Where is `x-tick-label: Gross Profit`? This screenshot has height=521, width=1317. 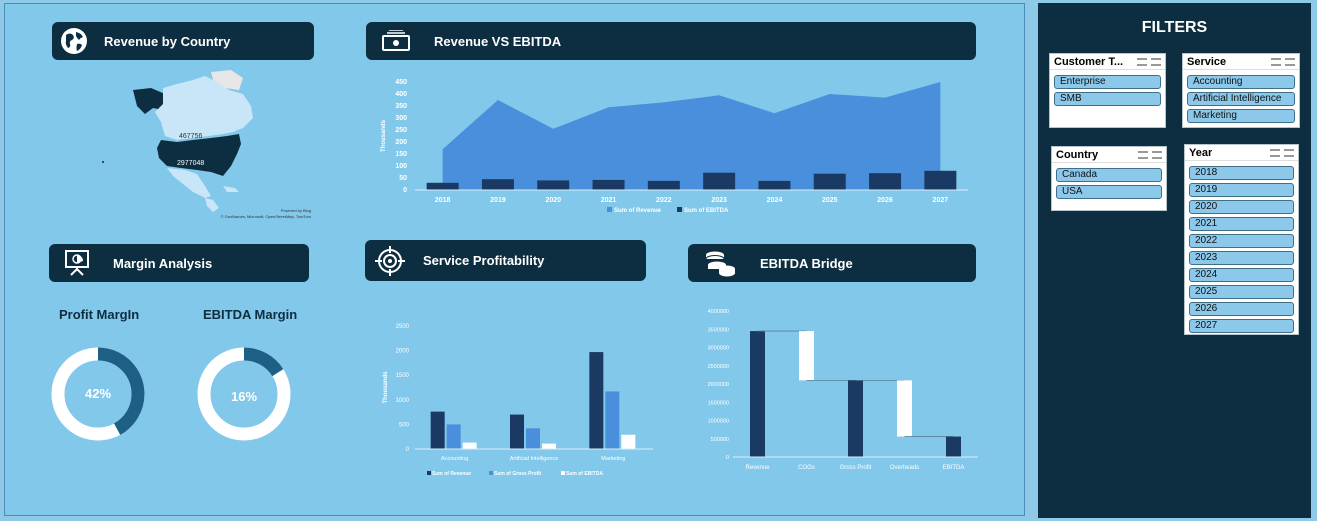
x-tick-label: Gross Profit is located at coordinates (856, 468).